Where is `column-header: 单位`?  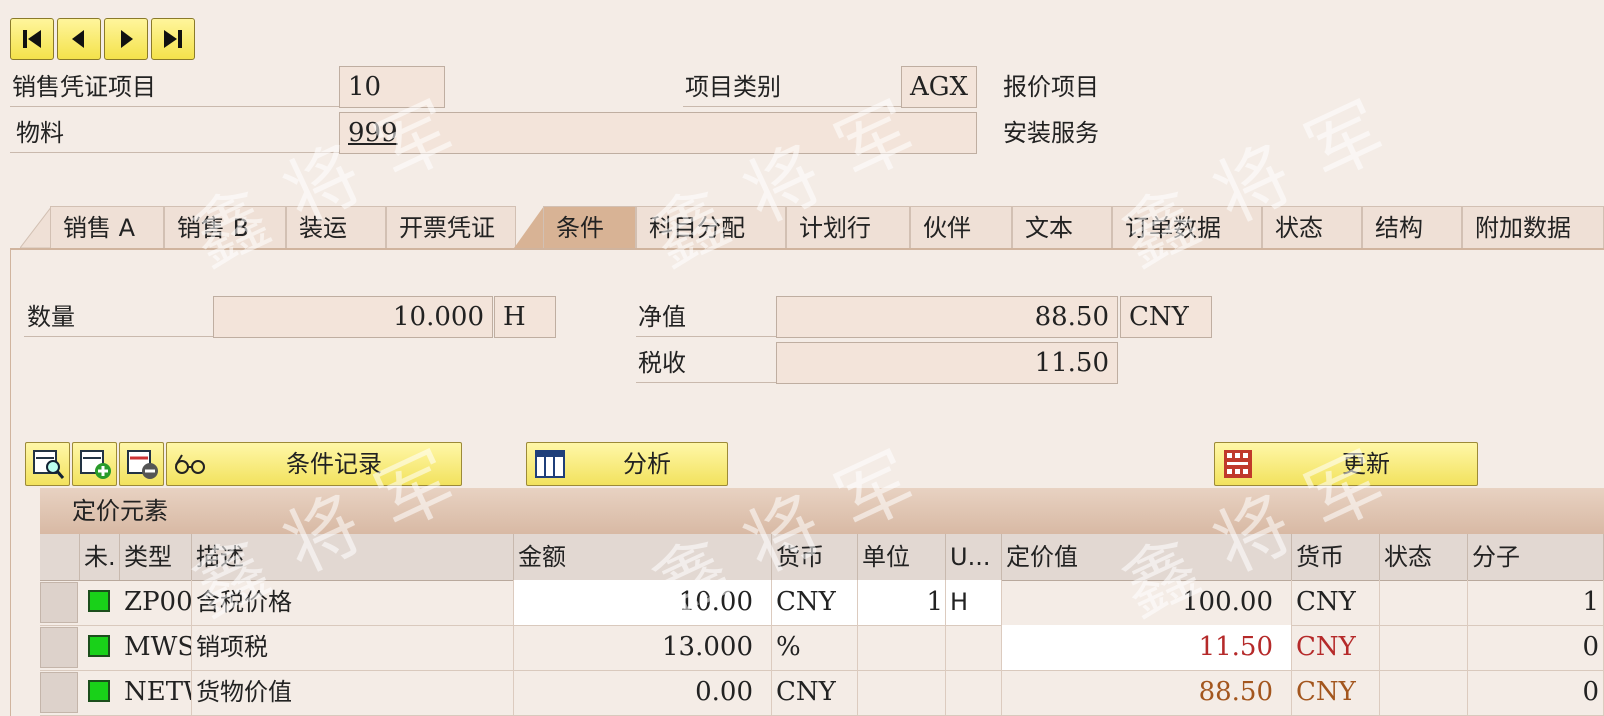 column-header: 单位 is located at coordinates (902, 557).